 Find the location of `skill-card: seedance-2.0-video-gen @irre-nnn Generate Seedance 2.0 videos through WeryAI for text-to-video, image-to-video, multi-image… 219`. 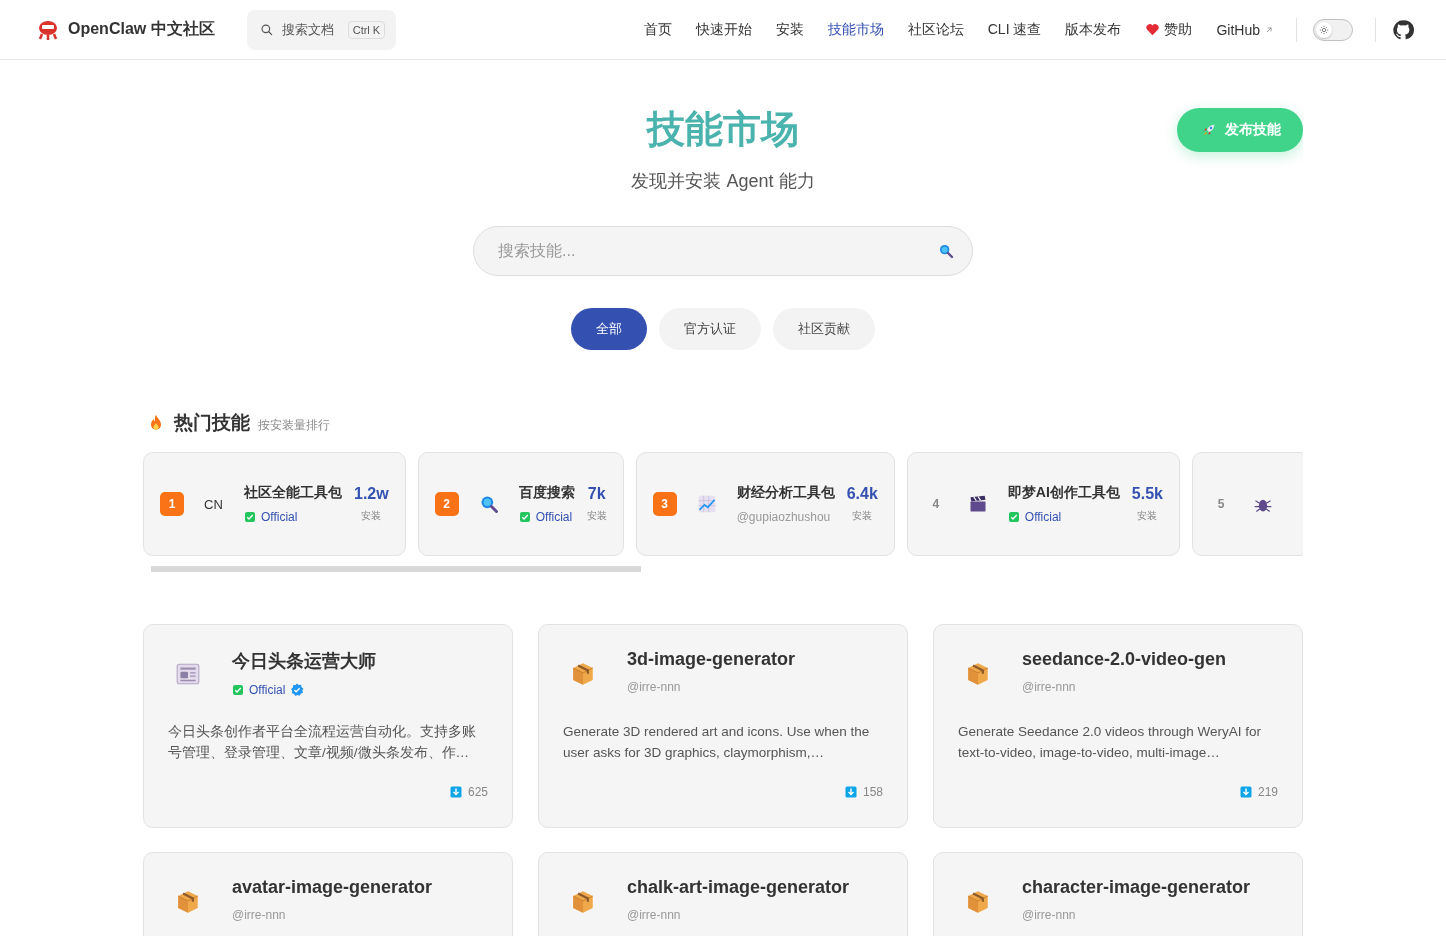

skill-card: seedance-2.0-video-gen @irre-nnn Generate Seedance 2.0 videos through WeryAI for text-to-video, image-to-video, multi-image… 219 is located at coordinates (1118, 726).